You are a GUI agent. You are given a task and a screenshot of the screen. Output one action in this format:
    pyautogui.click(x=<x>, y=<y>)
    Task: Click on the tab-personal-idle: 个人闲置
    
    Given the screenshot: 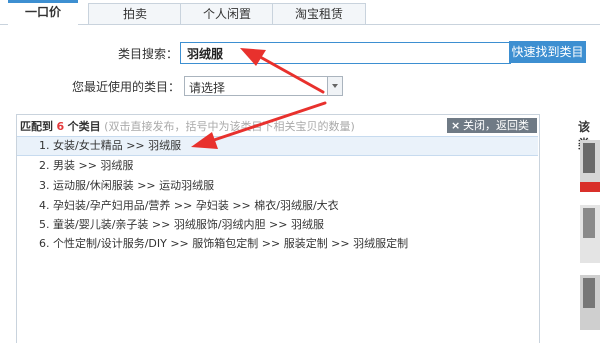 What is the action you would take?
    pyautogui.click(x=227, y=13)
    